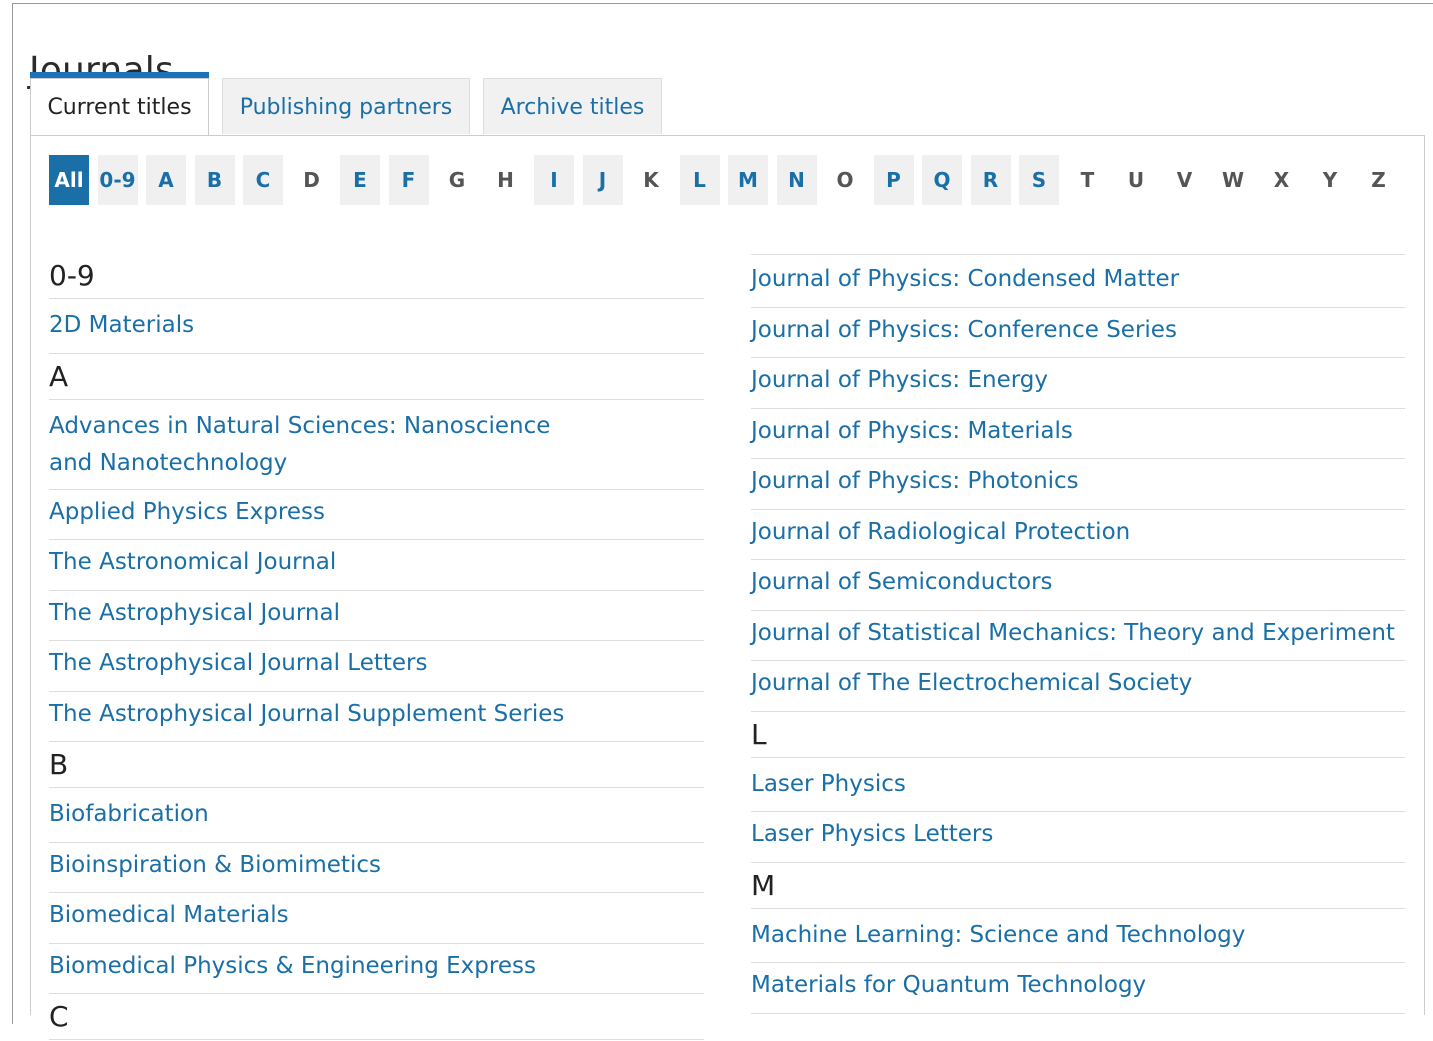 The width and height of the screenshot is (1433, 1041). What do you see at coordinates (1078, 686) in the screenshot?
I see `journal-link: Journal of The Electrochemical Society` at bounding box center [1078, 686].